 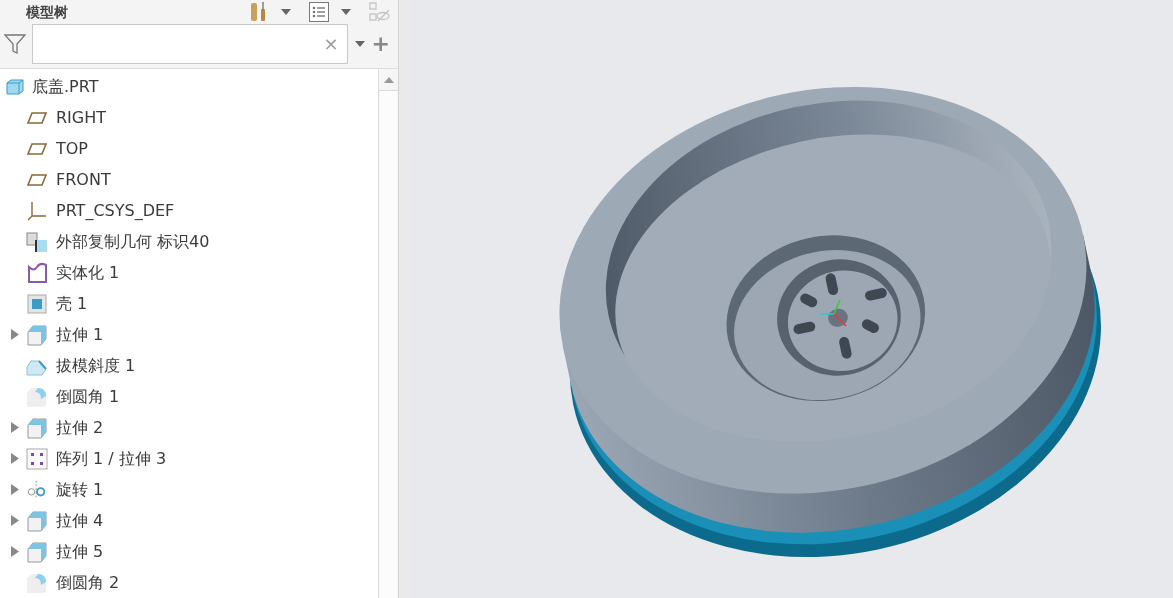 I want to click on filter-icon, so click(x=15, y=44).